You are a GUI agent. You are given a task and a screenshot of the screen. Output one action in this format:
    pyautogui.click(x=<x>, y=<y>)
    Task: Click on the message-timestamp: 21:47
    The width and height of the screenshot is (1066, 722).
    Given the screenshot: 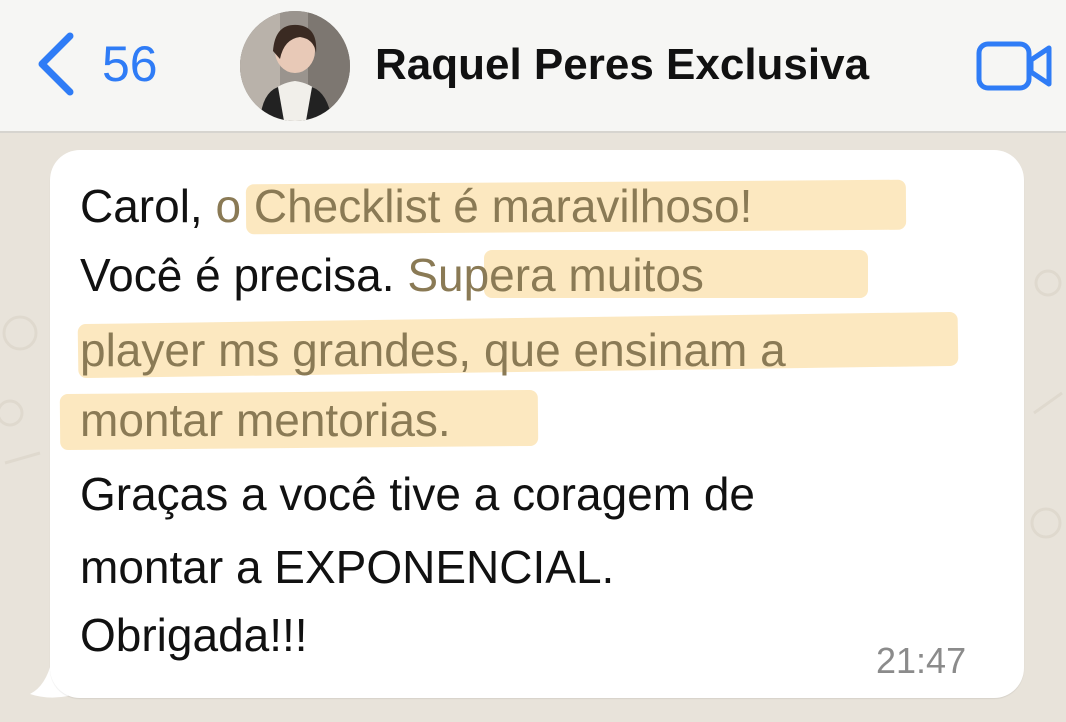 What is the action you would take?
    pyautogui.click(x=921, y=660)
    